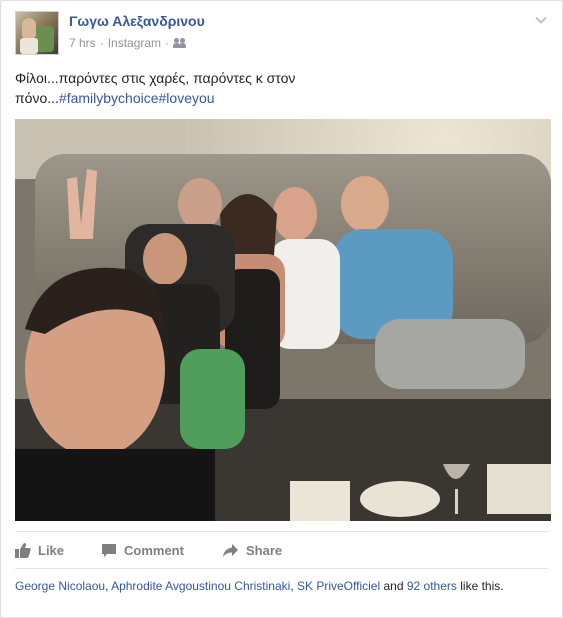 This screenshot has height=618, width=563. Describe the element at coordinates (393, 586) in the screenshot. I see `likes-and-text: and` at that location.